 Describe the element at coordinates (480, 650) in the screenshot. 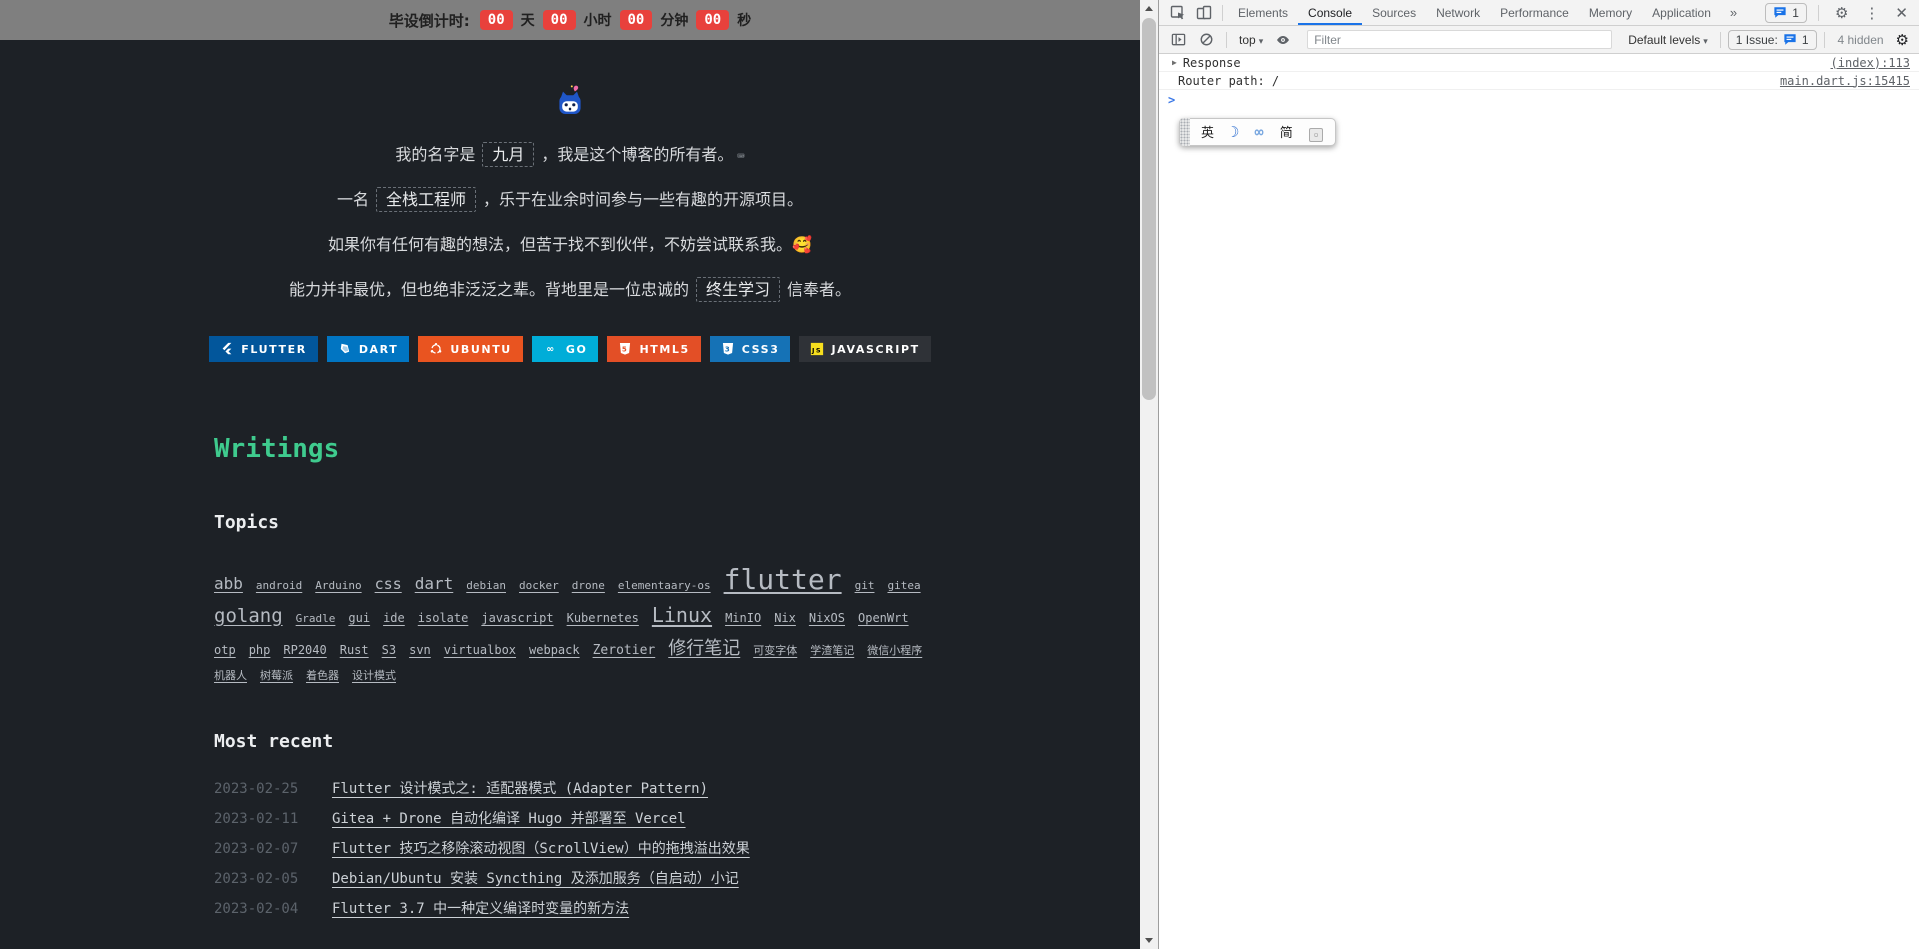

I see `topic-tag: virtualbox` at that location.